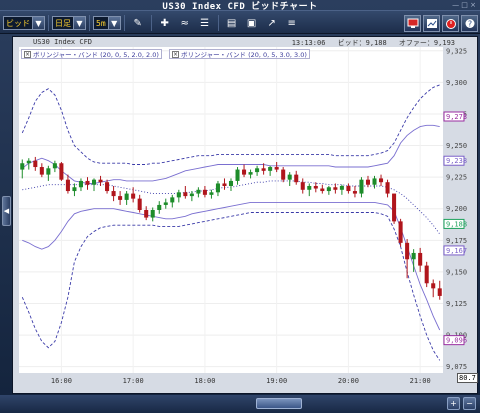 The width and height of the screenshot is (480, 413). I want to click on price-marker-label: 9,096, so click(456, 341).